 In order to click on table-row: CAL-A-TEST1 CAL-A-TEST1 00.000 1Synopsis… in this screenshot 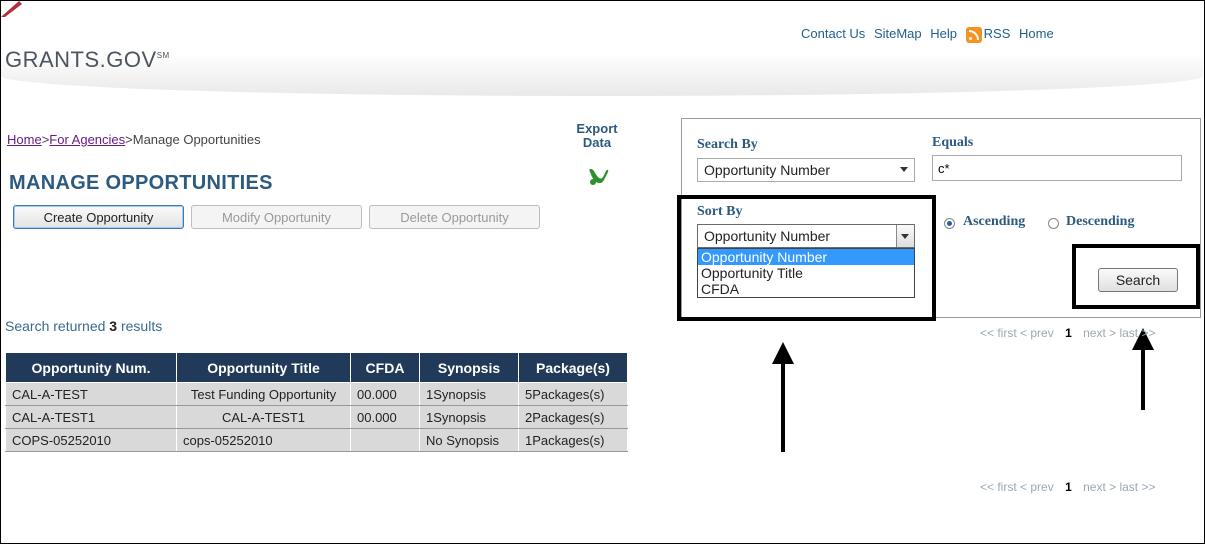, I will do `click(316, 417)`.